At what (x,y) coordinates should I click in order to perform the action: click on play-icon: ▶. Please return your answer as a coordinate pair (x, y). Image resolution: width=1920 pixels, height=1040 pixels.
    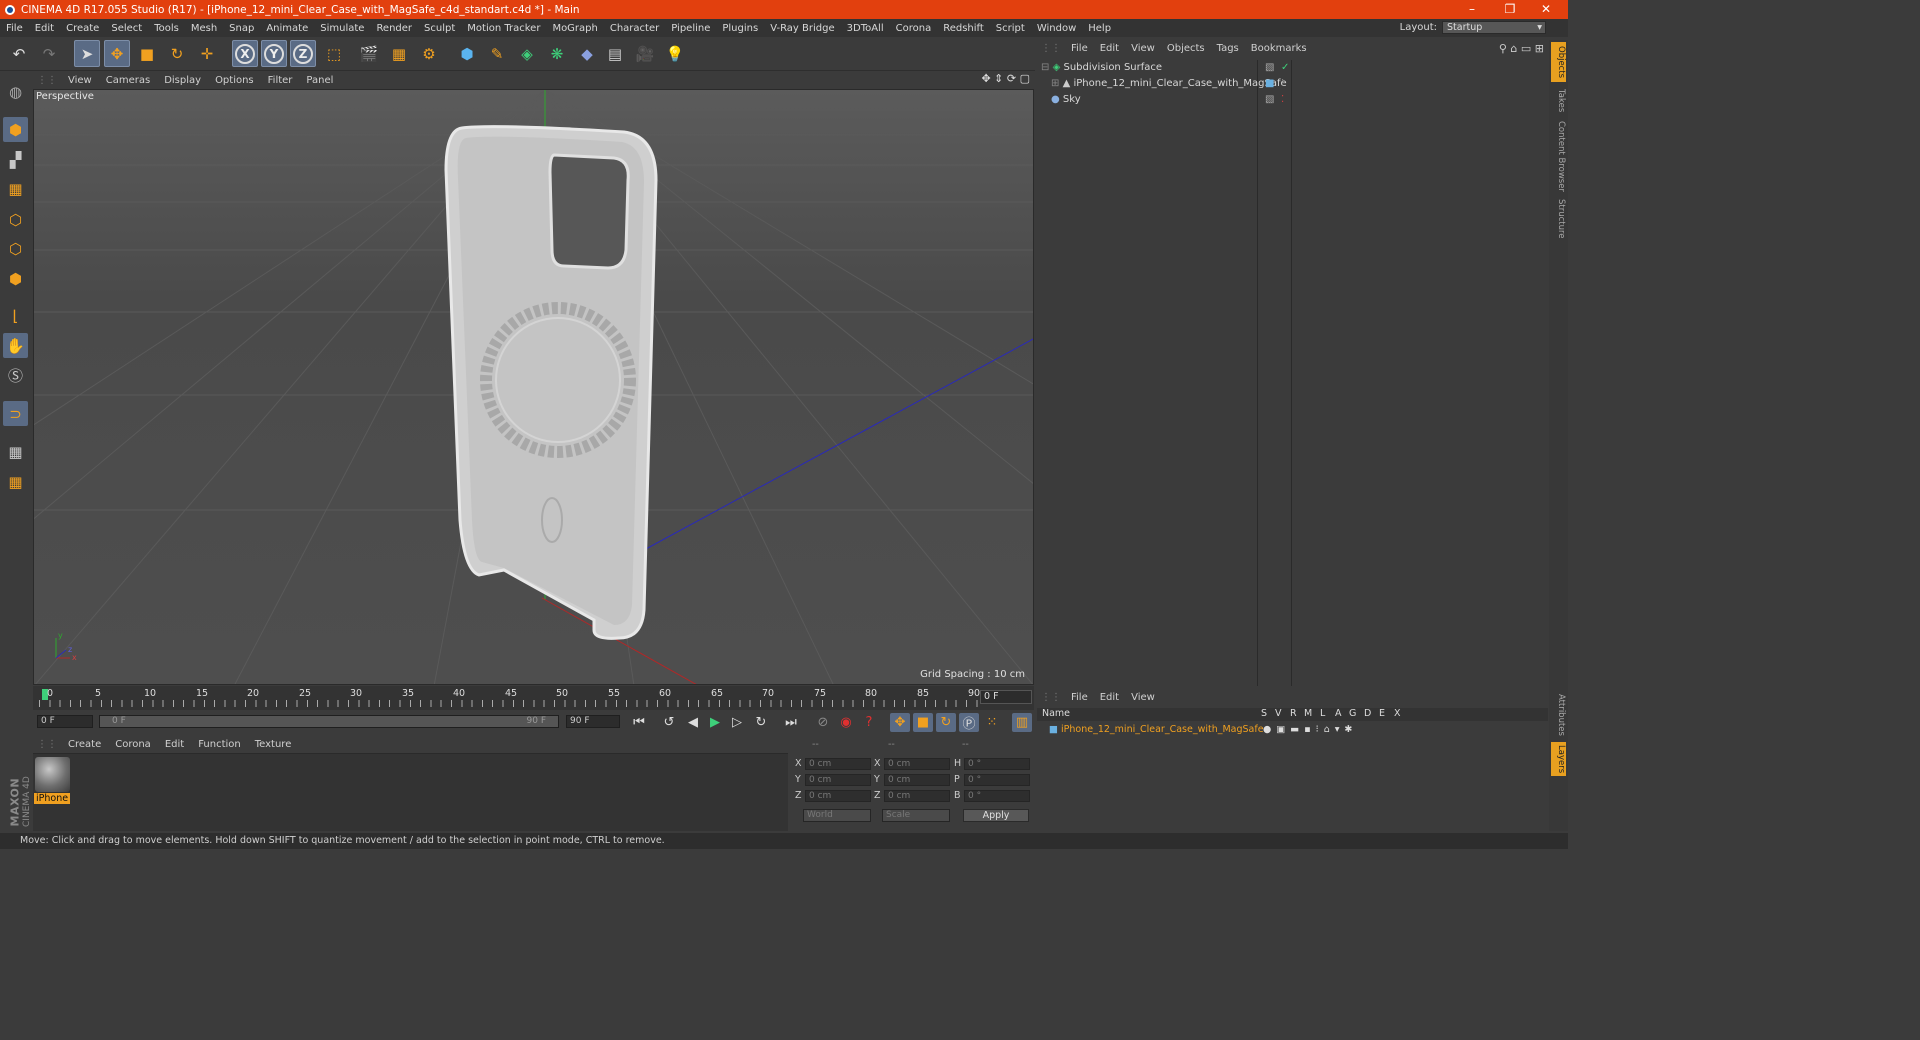
    Looking at the image, I should click on (715, 722).